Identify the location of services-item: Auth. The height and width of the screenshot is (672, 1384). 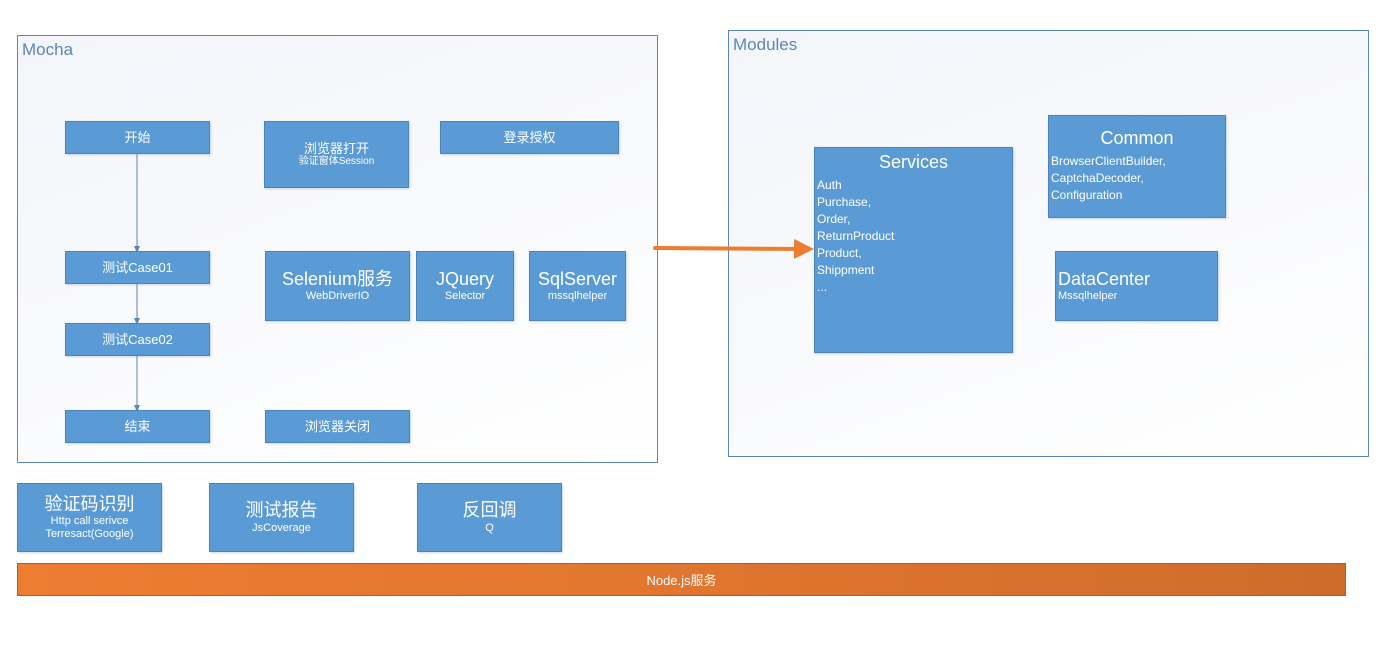
(829, 184).